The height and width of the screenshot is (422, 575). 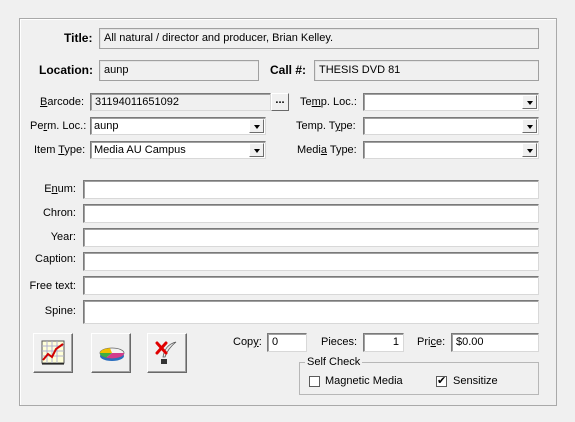 What do you see at coordinates (60, 189) in the screenshot?
I see `enum-label: Enum:` at bounding box center [60, 189].